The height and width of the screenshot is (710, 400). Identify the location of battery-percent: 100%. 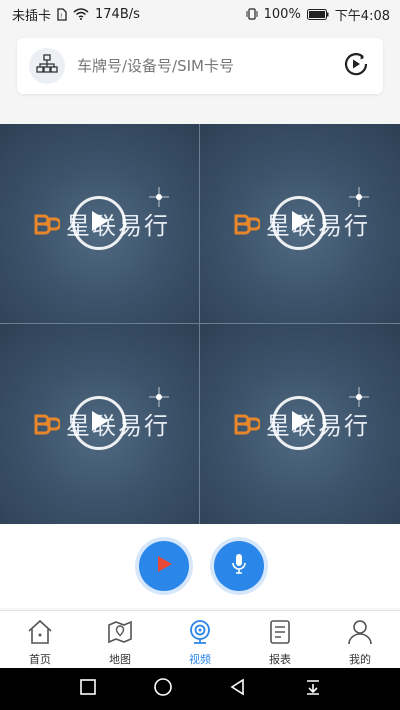
(282, 14).